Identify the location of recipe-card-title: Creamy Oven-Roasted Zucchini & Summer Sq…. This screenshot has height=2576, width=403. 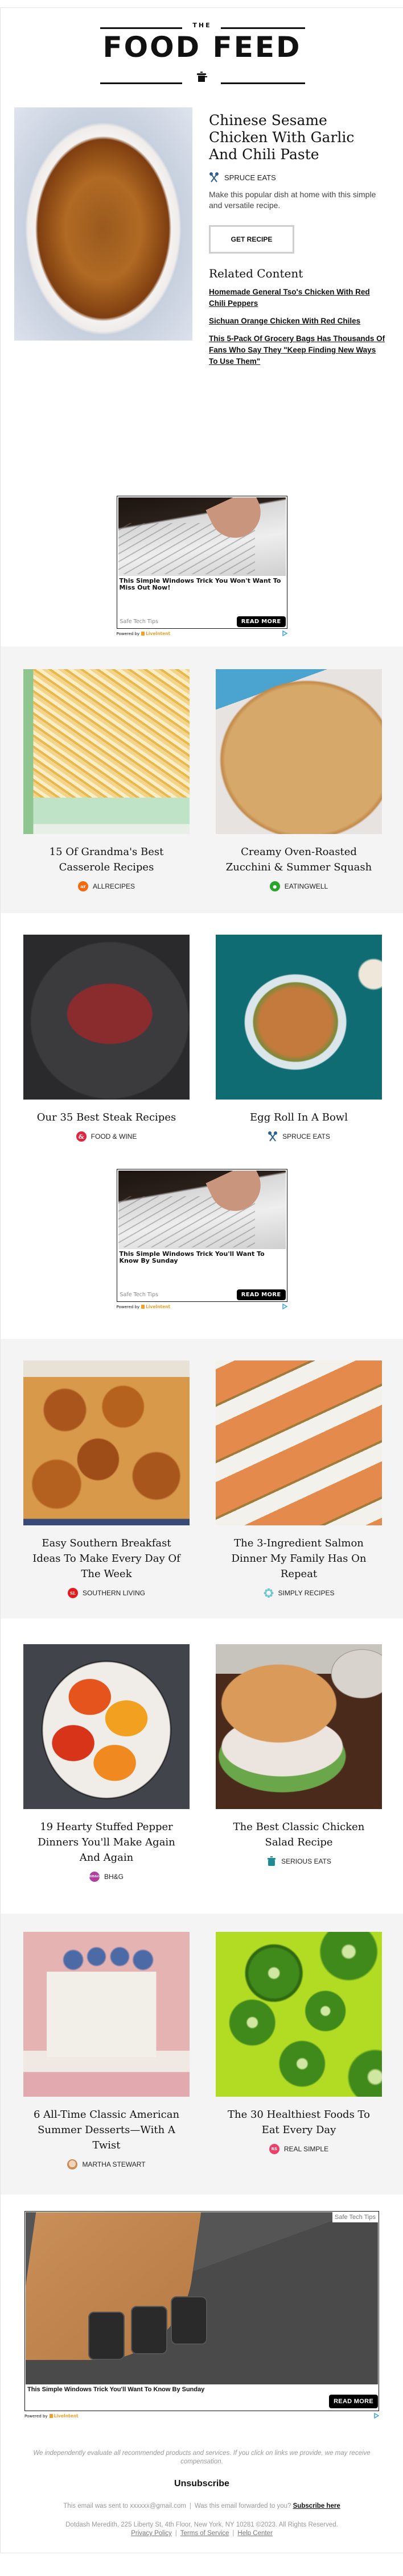
(299, 859).